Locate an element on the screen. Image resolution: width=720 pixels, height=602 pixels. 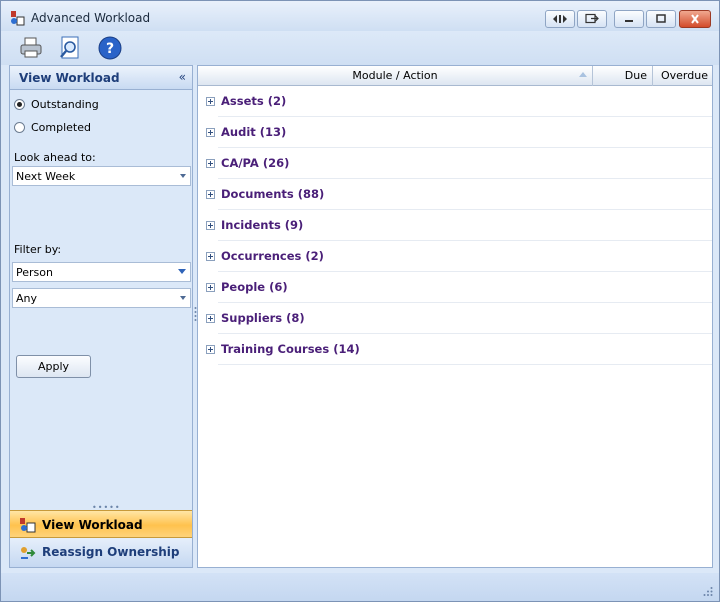
apply-button: Apply is located at coordinates (53, 366).